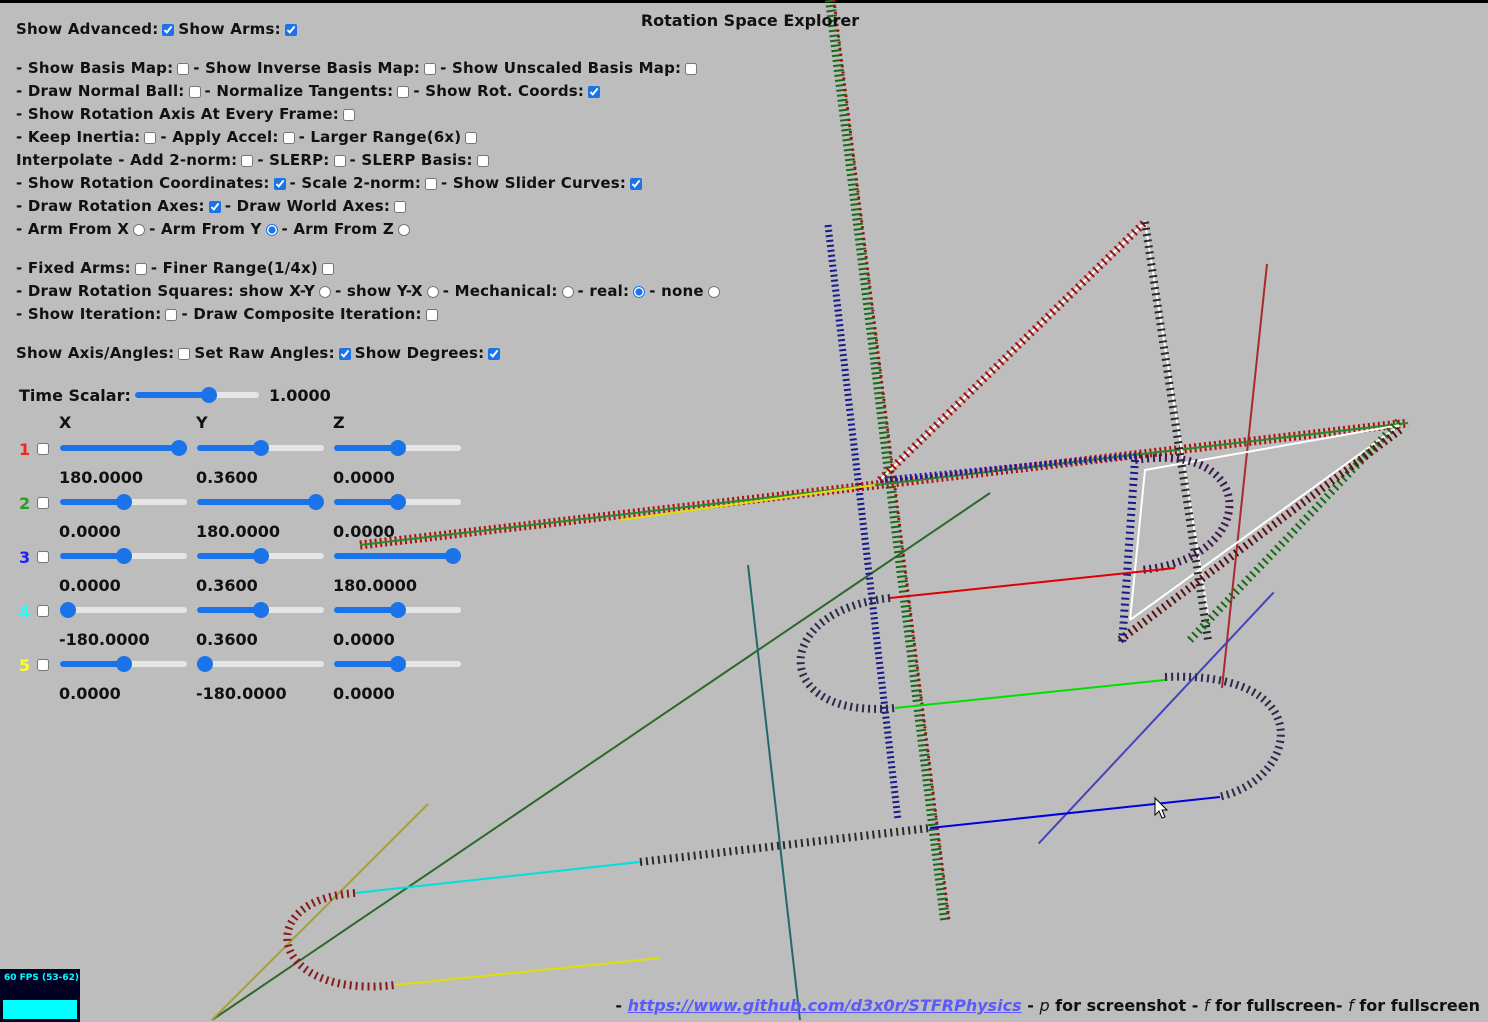  What do you see at coordinates (65, 422) in the screenshot?
I see `x-header: X` at bounding box center [65, 422].